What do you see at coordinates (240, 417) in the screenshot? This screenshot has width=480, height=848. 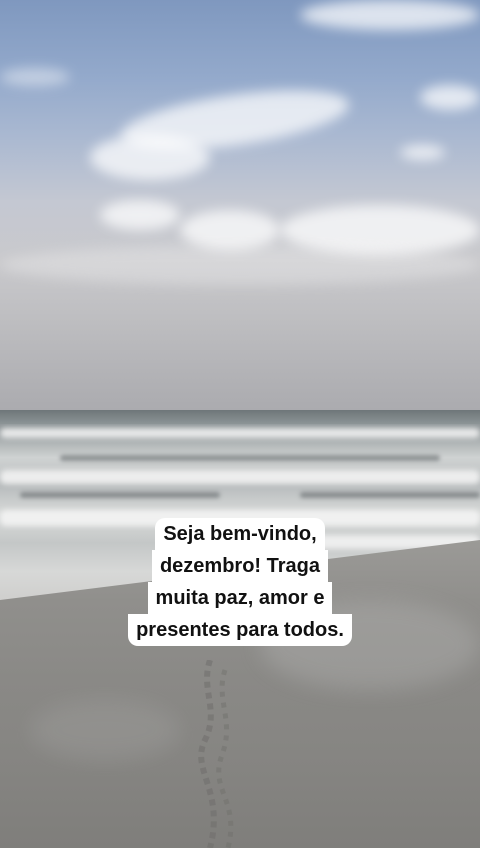 I see `horizon-line` at bounding box center [240, 417].